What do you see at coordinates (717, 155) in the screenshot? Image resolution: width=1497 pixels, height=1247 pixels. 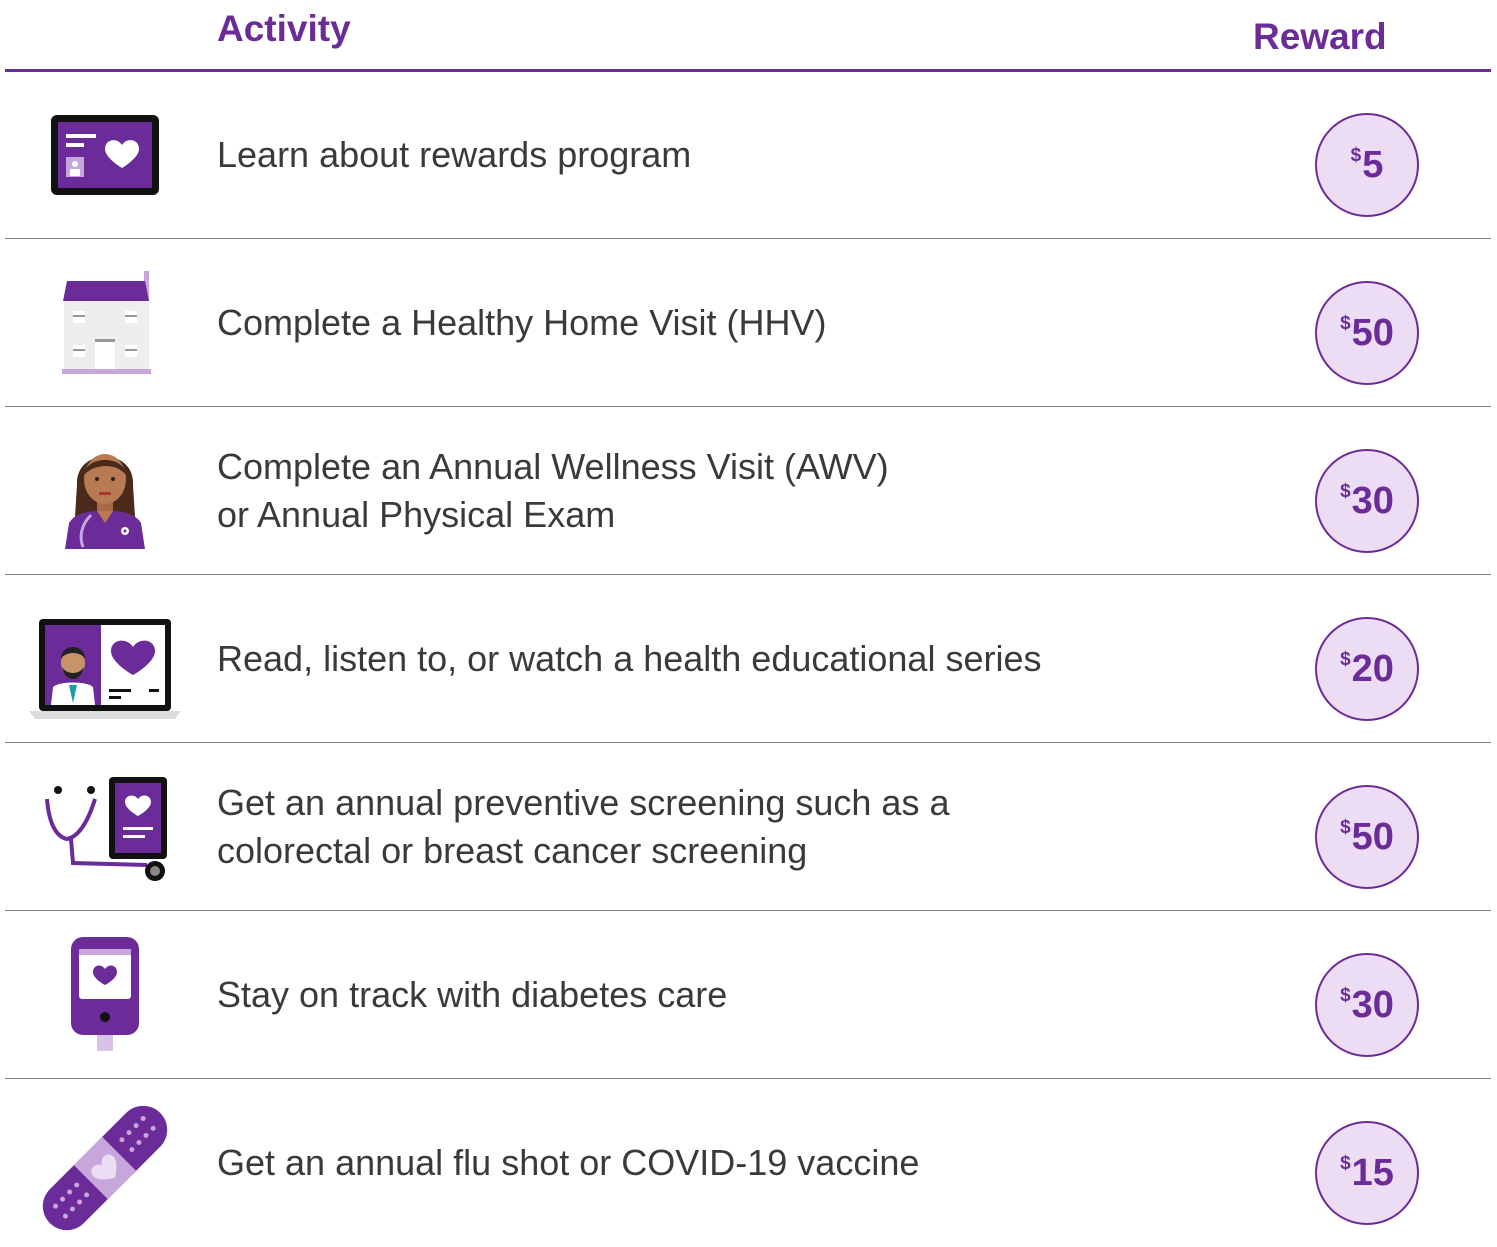 I see `activity-label: Learn about rewards program` at bounding box center [717, 155].